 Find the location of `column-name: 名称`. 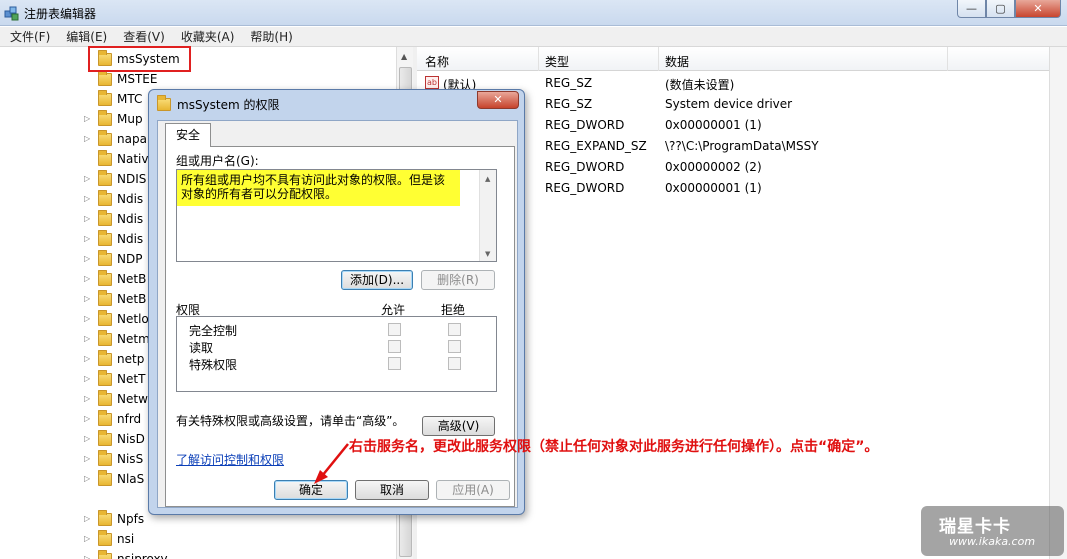

column-name: 名称 is located at coordinates (437, 61).